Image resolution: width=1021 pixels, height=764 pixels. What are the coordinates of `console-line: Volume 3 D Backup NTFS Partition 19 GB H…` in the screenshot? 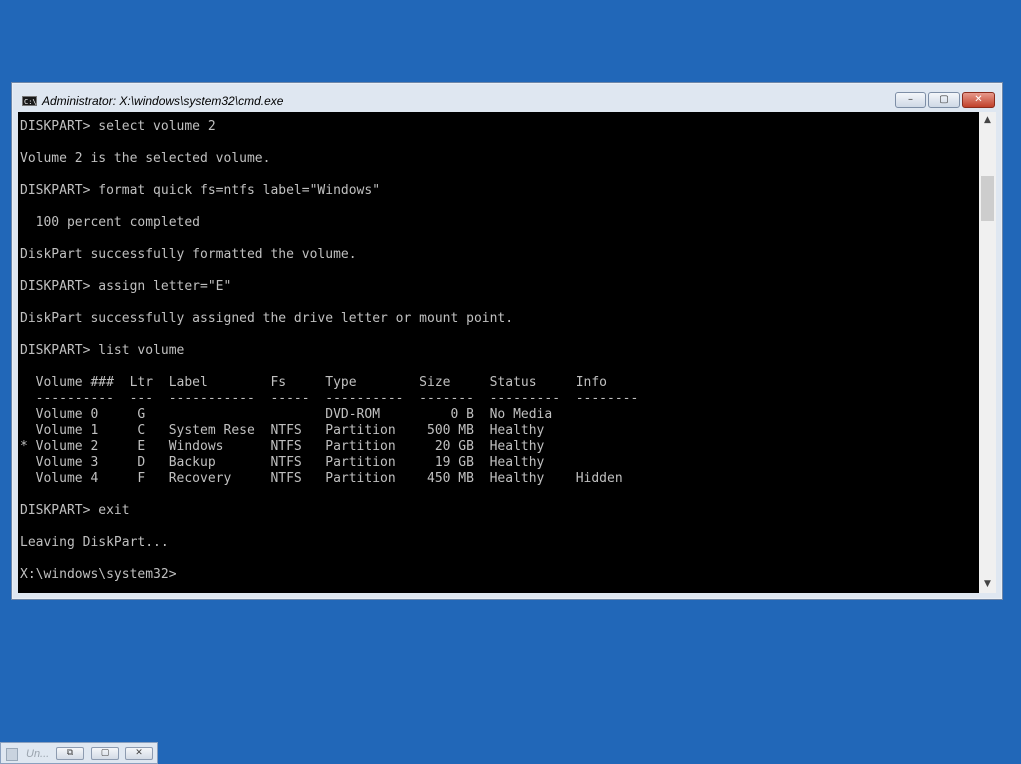 It's located at (282, 462).